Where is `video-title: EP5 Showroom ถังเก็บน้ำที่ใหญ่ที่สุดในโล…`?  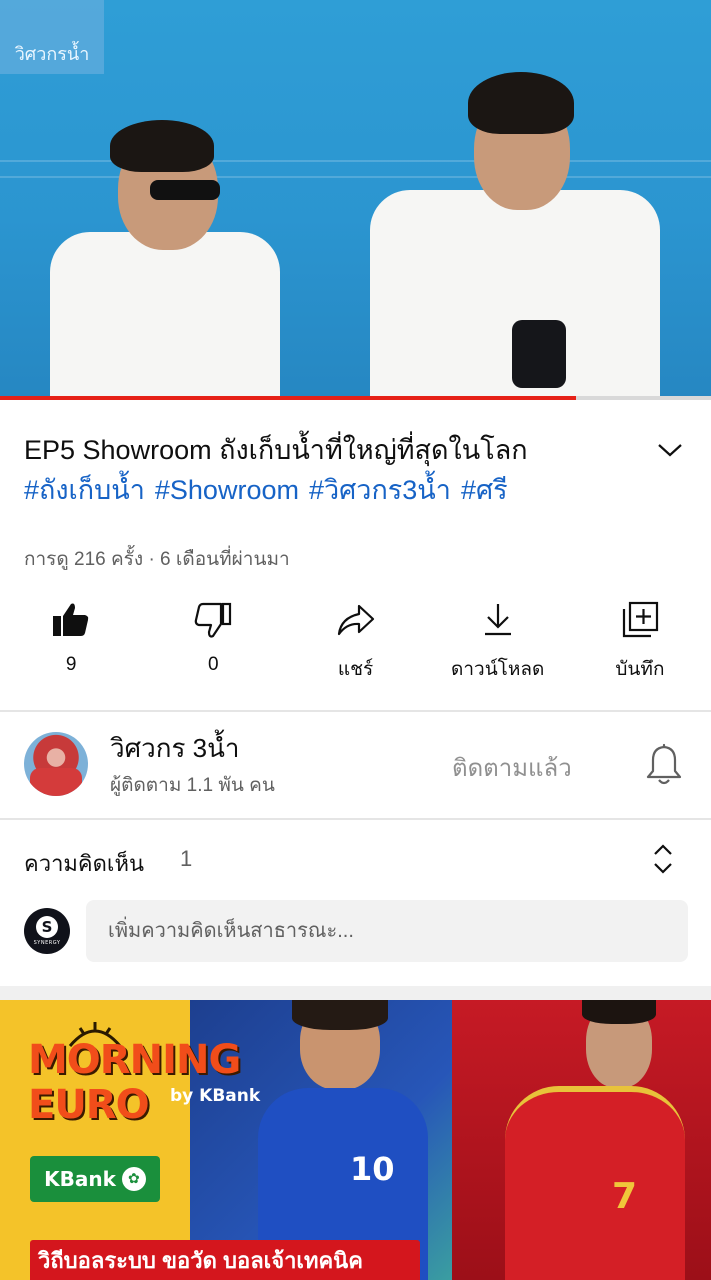 video-title: EP5 Showroom ถังเก็บน้ำที่ใหญ่ที่สุดในโล… is located at coordinates (276, 450).